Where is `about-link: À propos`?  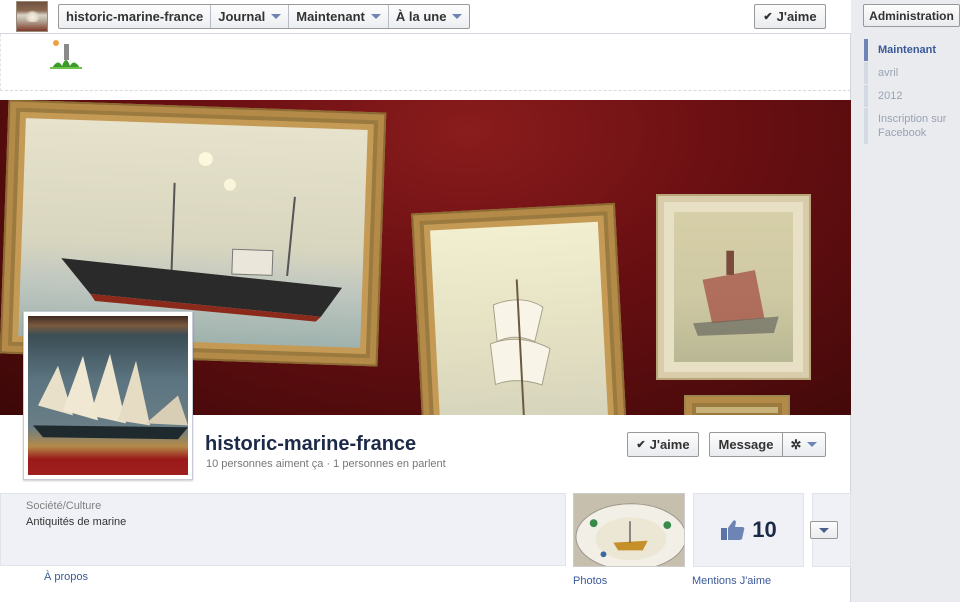 about-link: À propos is located at coordinates (66, 577).